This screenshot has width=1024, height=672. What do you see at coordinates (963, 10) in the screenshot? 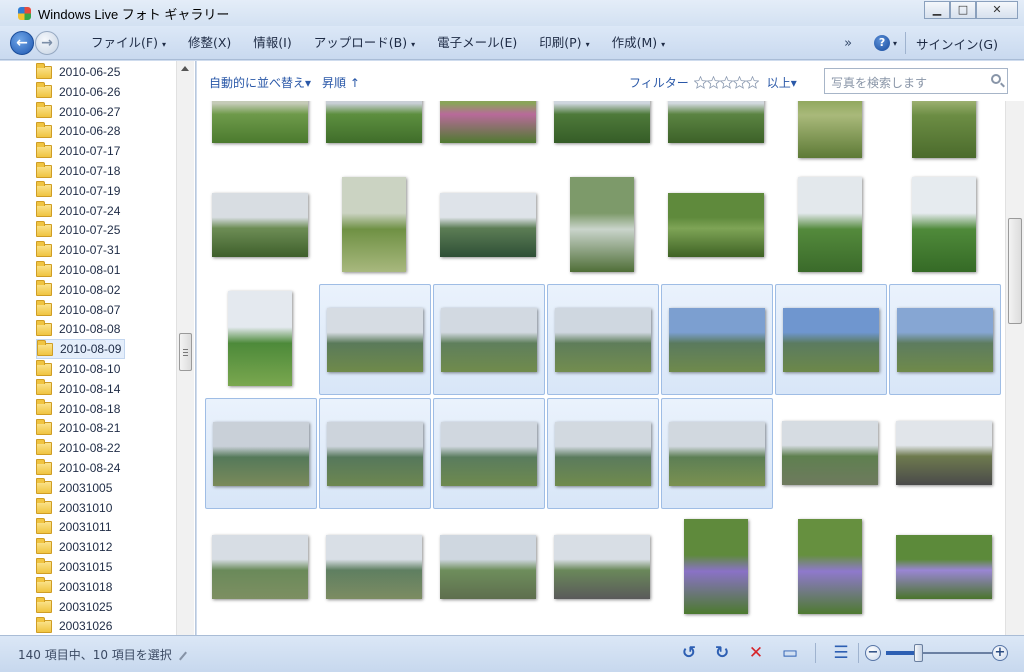
I see `maximize-button: □` at bounding box center [963, 10].